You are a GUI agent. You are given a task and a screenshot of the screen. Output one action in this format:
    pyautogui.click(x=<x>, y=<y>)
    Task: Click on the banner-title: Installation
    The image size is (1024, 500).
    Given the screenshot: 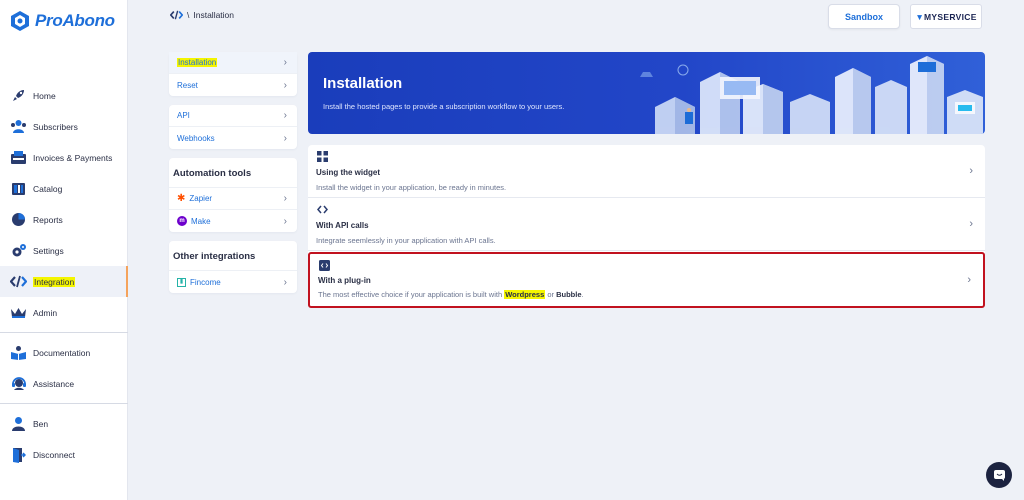 What is the action you would take?
    pyautogui.click(x=363, y=83)
    